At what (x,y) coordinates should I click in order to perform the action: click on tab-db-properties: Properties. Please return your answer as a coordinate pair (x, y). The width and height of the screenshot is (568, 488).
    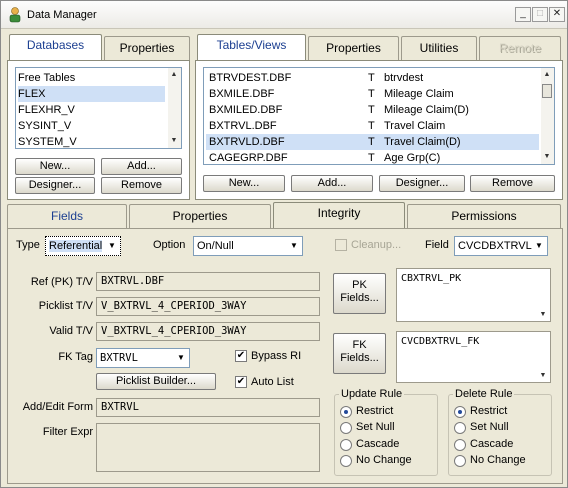
    Looking at the image, I should click on (147, 48).